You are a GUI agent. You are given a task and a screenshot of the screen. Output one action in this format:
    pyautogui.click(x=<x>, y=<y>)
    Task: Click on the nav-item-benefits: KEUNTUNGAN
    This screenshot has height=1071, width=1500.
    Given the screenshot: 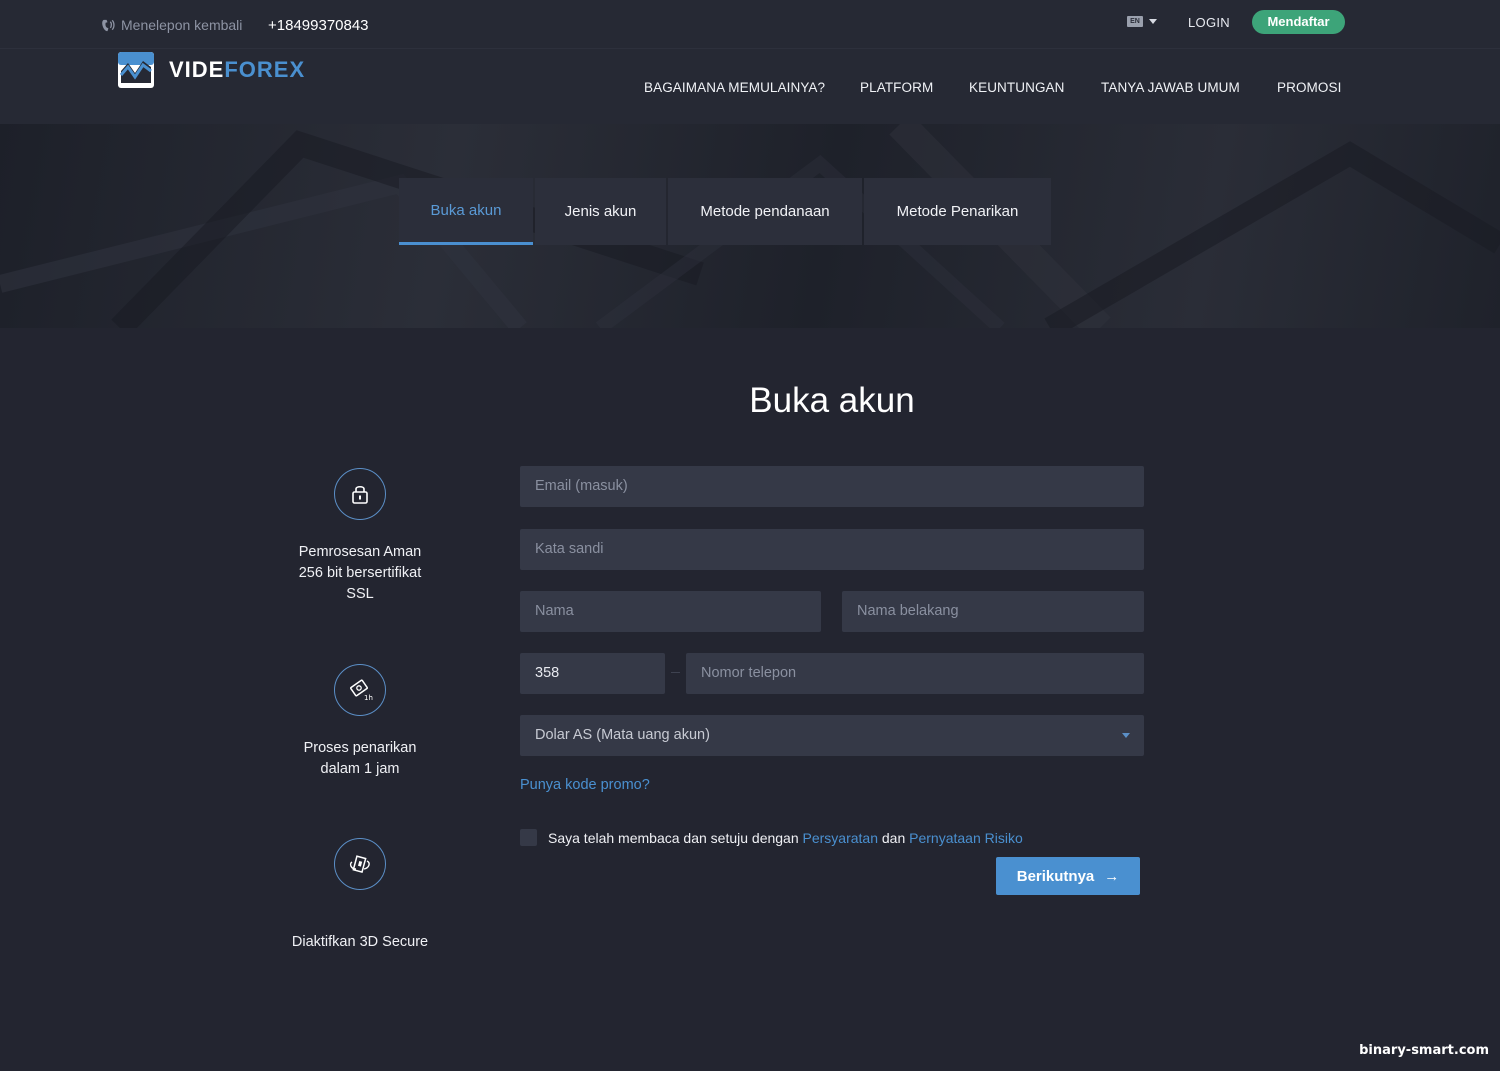 What is the action you would take?
    pyautogui.click(x=1017, y=87)
    